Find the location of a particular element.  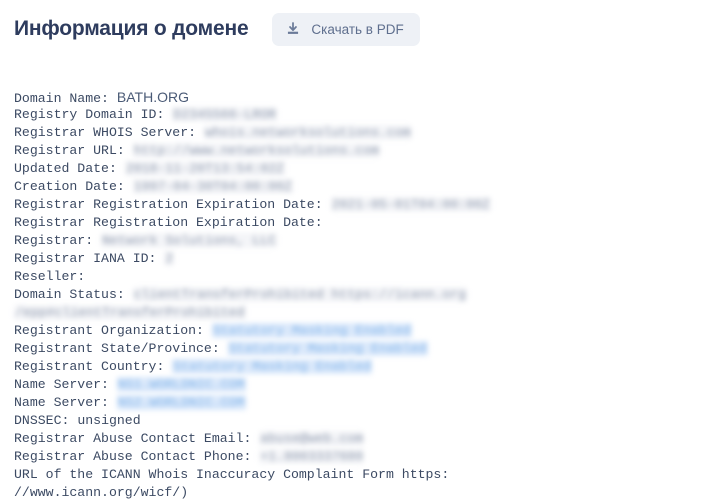

whois-label: //www.icann.org/wicf/) is located at coordinates (101, 492).